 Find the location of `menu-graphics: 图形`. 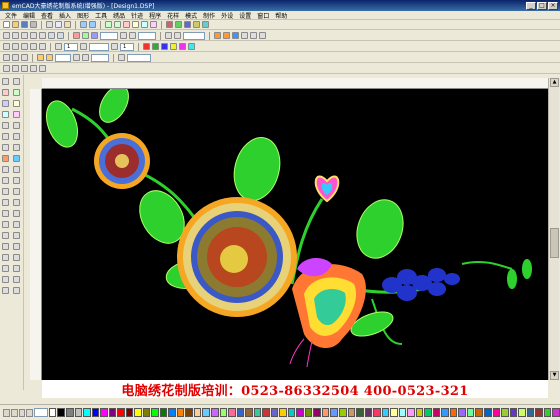

menu-graphics: 图形 is located at coordinates (83, 15).